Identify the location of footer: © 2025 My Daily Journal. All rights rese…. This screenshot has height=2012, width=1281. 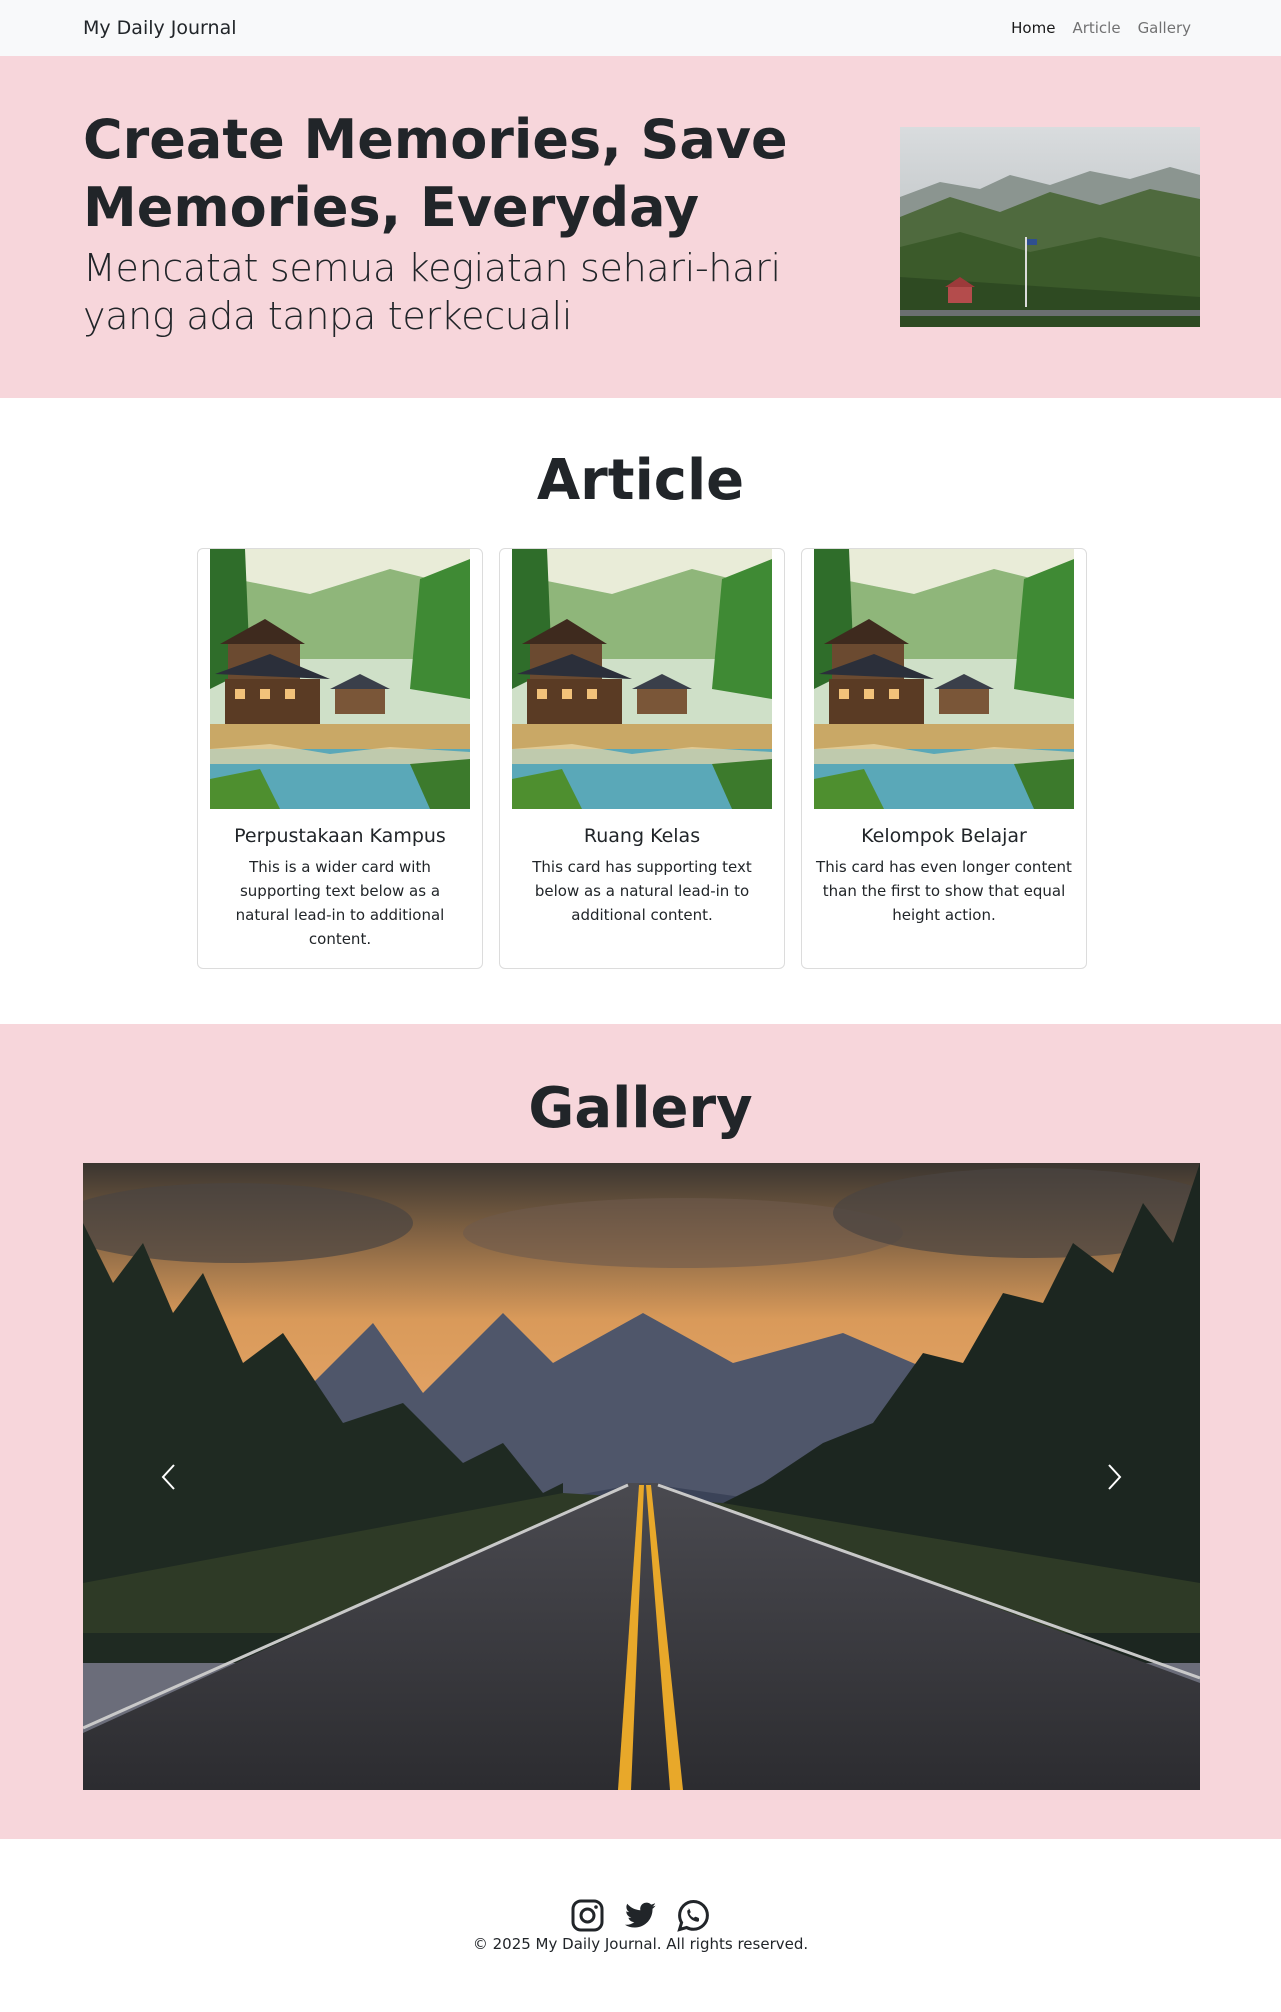
(640, 1925).